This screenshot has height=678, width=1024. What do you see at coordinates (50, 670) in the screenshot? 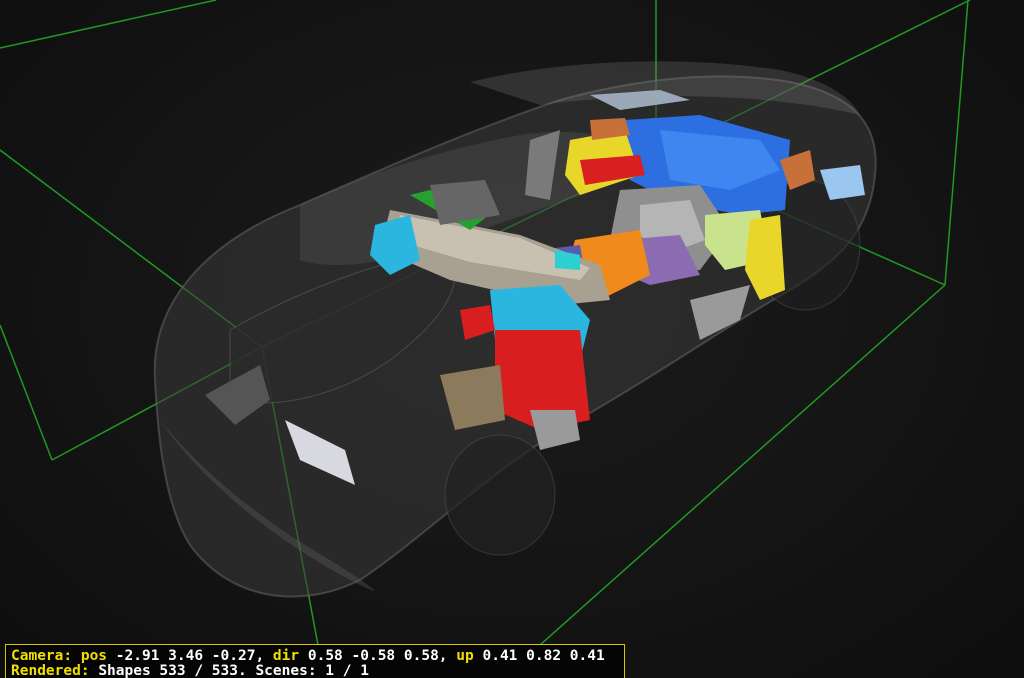
I see `rendered-label: Rendered:` at bounding box center [50, 670].